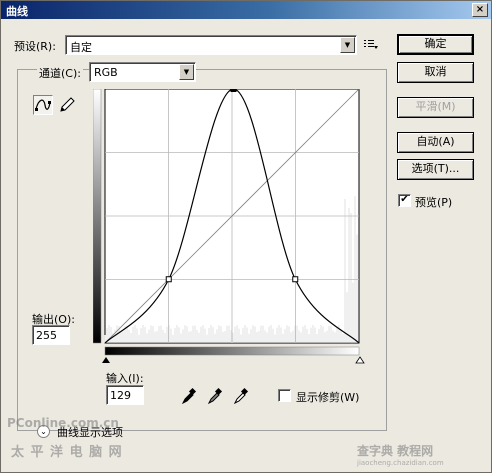 This screenshot has height=473, width=492. Describe the element at coordinates (241, 397) in the screenshot. I see `white-eyedropper-icon` at that location.